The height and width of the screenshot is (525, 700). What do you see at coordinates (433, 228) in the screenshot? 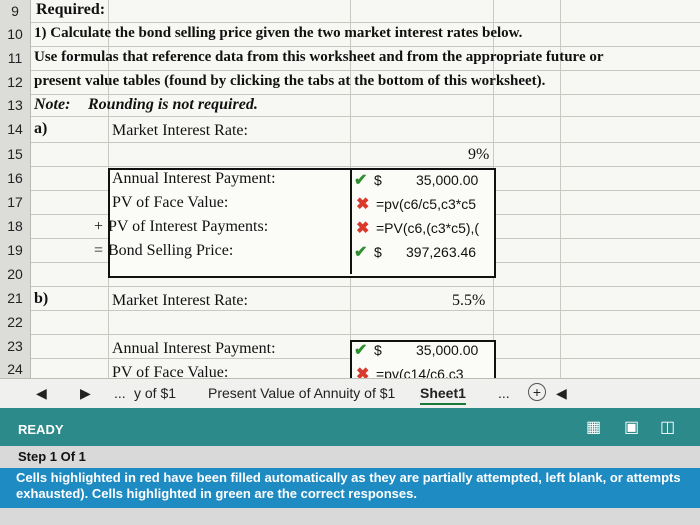
I see `pv-interest-formula-a: =PV(c6,(c3*c5),(` at bounding box center [433, 228].